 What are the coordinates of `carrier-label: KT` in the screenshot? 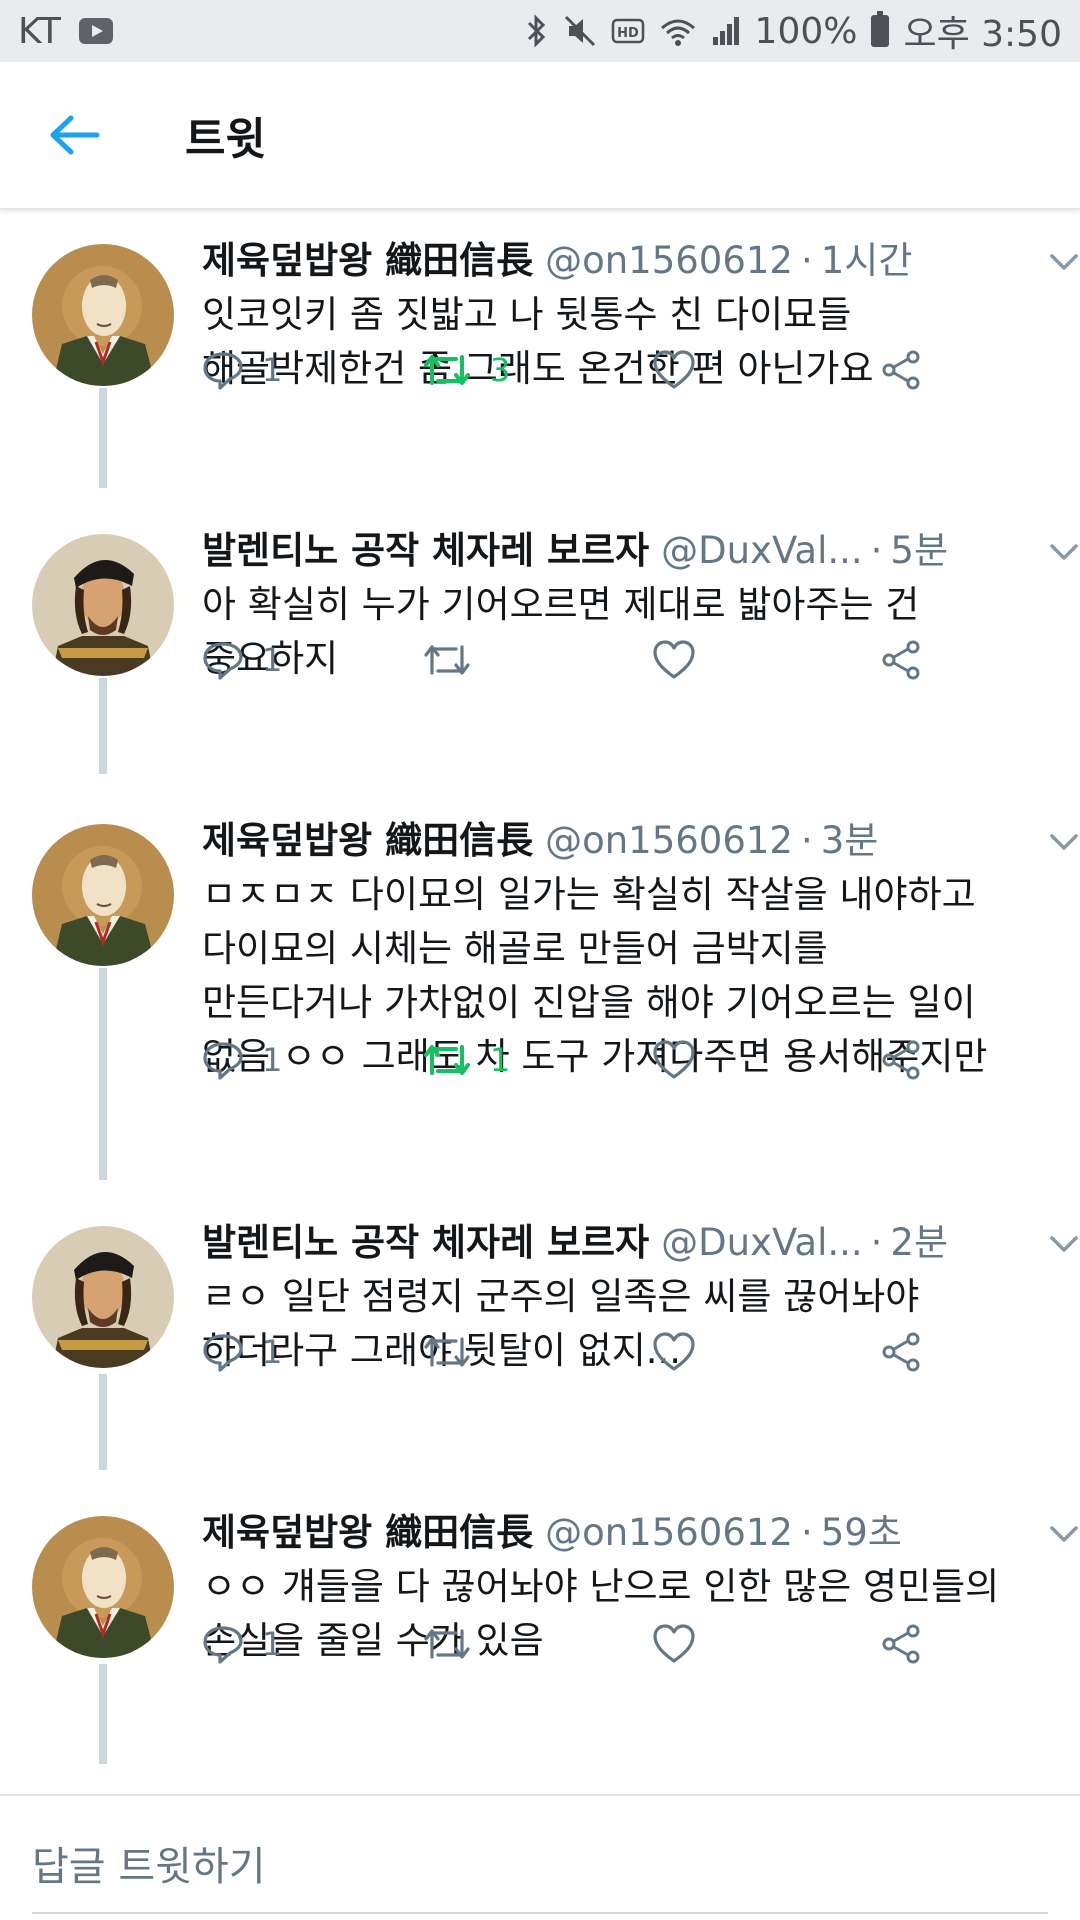 It's located at (39, 31).